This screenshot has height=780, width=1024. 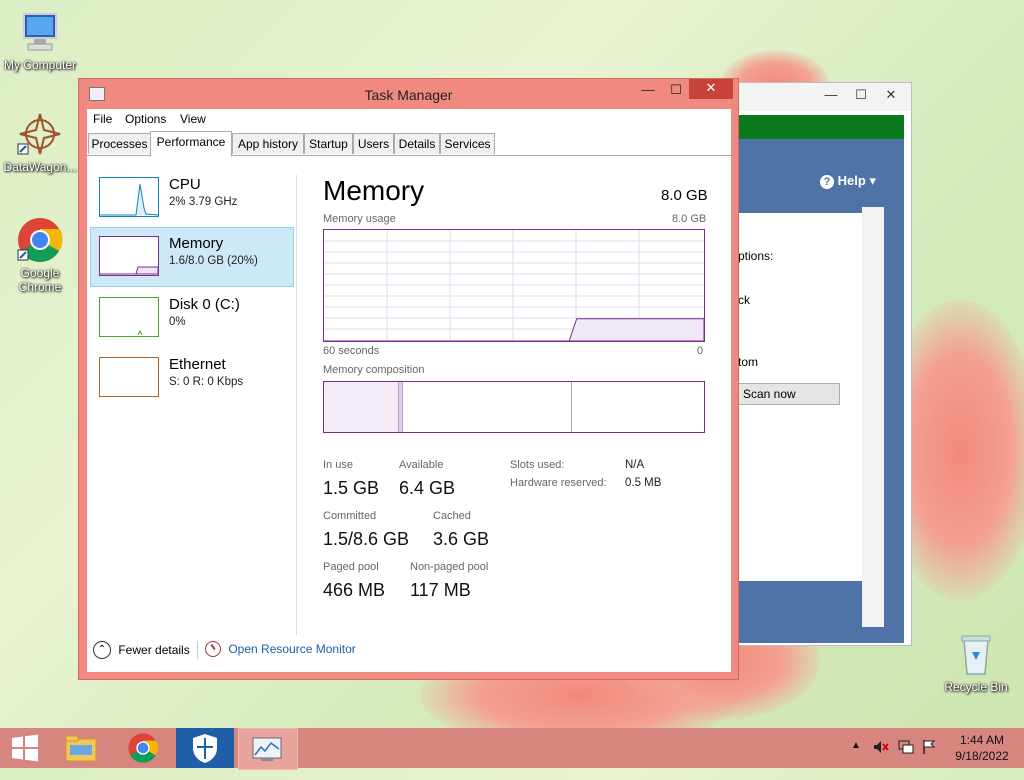 What do you see at coordinates (129, 197) in the screenshot?
I see `cpu-thumbnail-graph` at bounding box center [129, 197].